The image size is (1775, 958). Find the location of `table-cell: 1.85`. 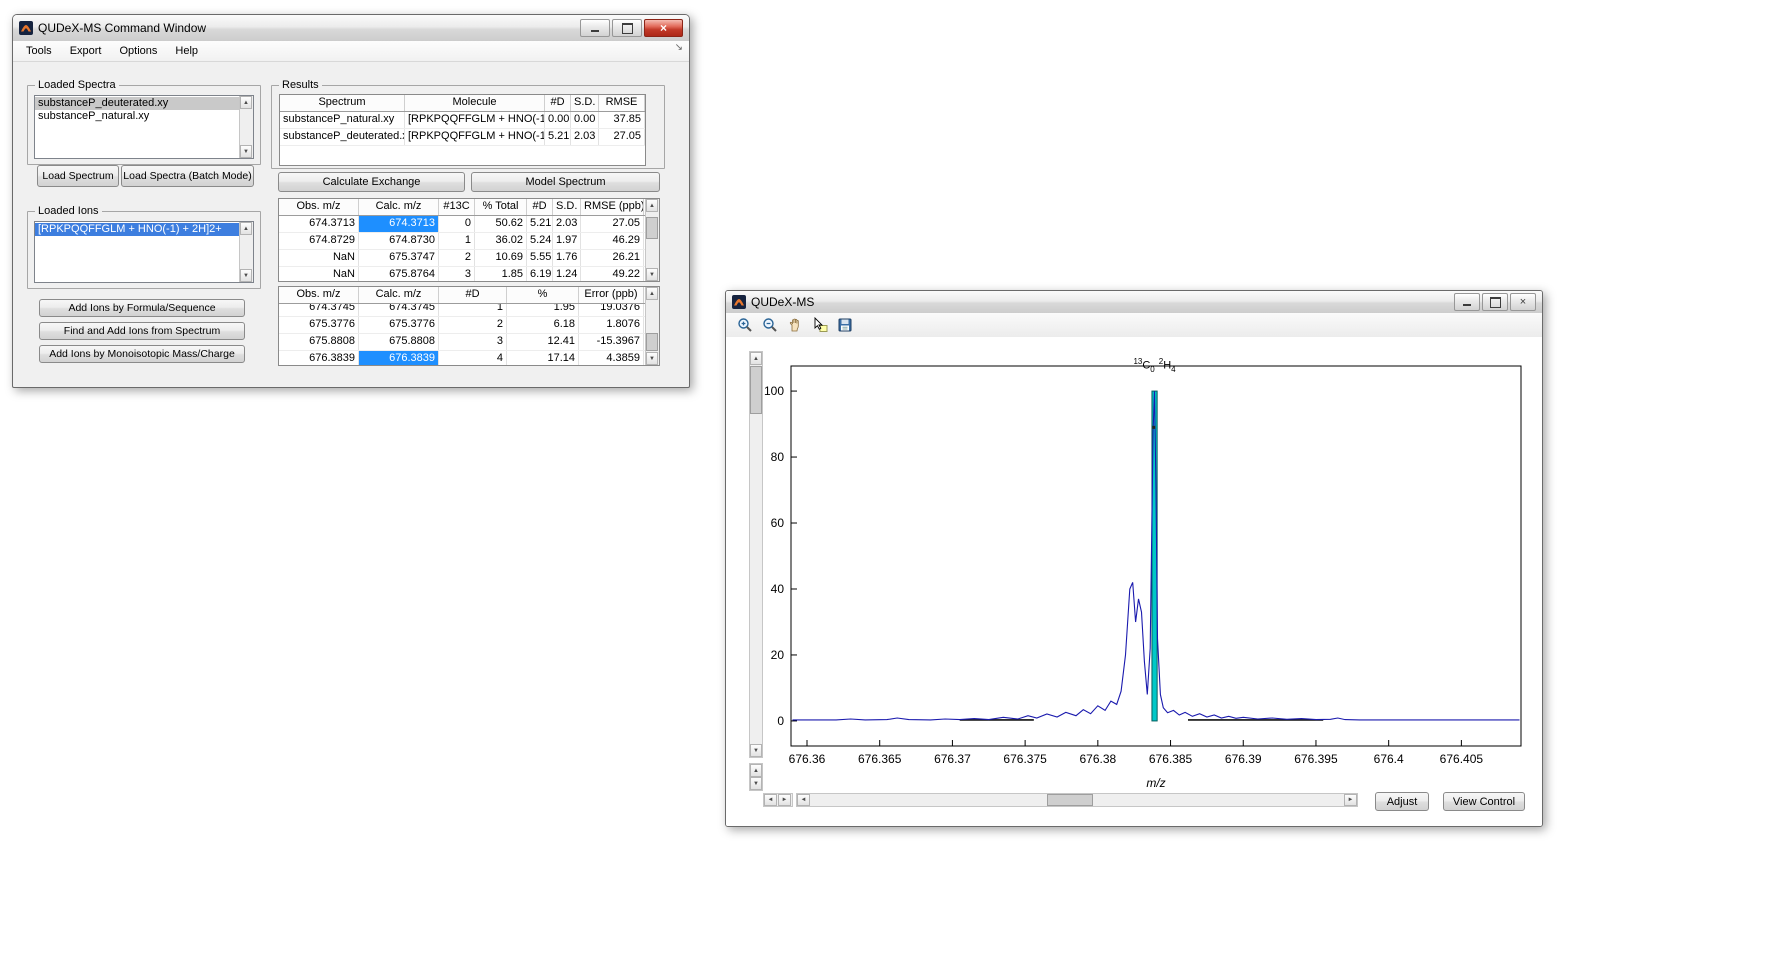

table-cell: 1.85 is located at coordinates (501, 274).